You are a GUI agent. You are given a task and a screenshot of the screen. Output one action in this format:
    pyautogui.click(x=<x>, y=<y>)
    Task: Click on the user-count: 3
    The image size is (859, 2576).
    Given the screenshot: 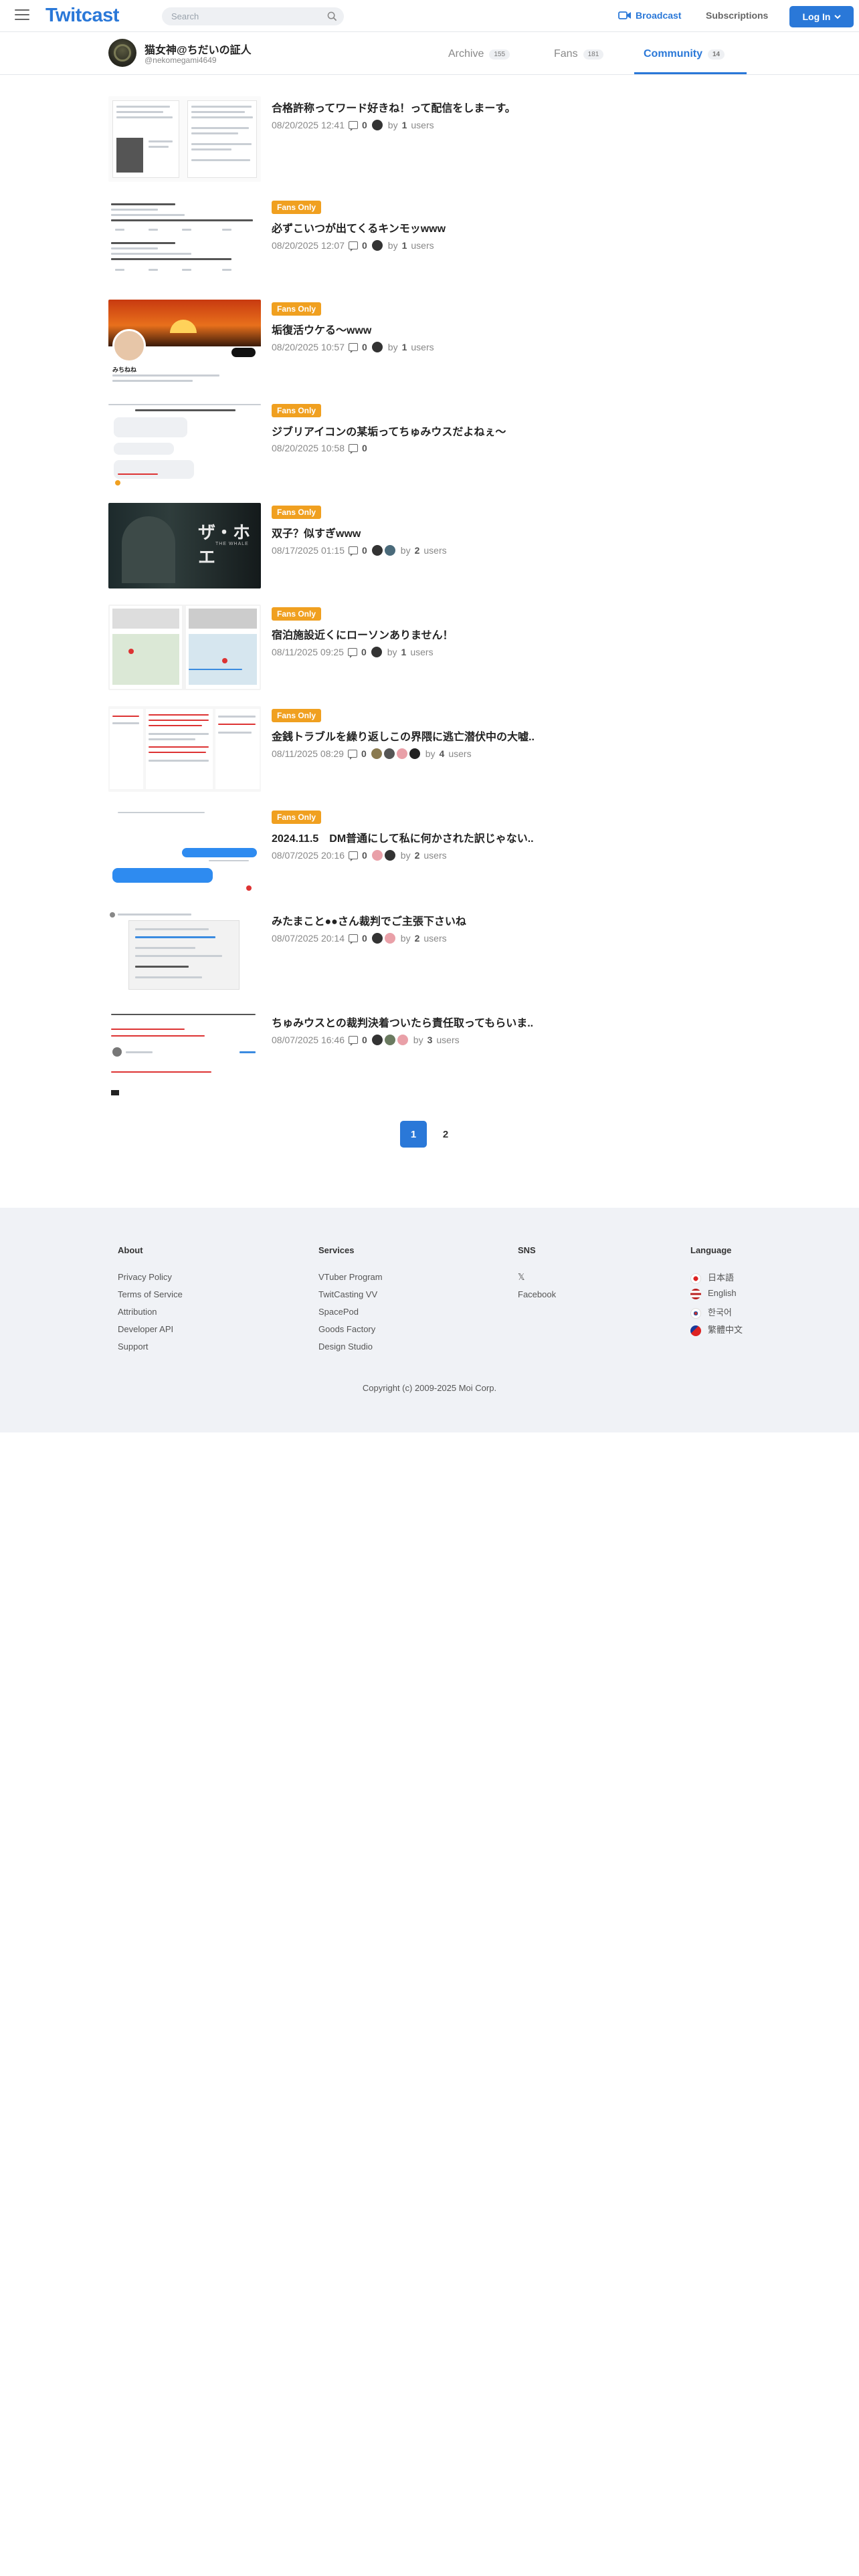 What is the action you would take?
    pyautogui.click(x=430, y=1040)
    